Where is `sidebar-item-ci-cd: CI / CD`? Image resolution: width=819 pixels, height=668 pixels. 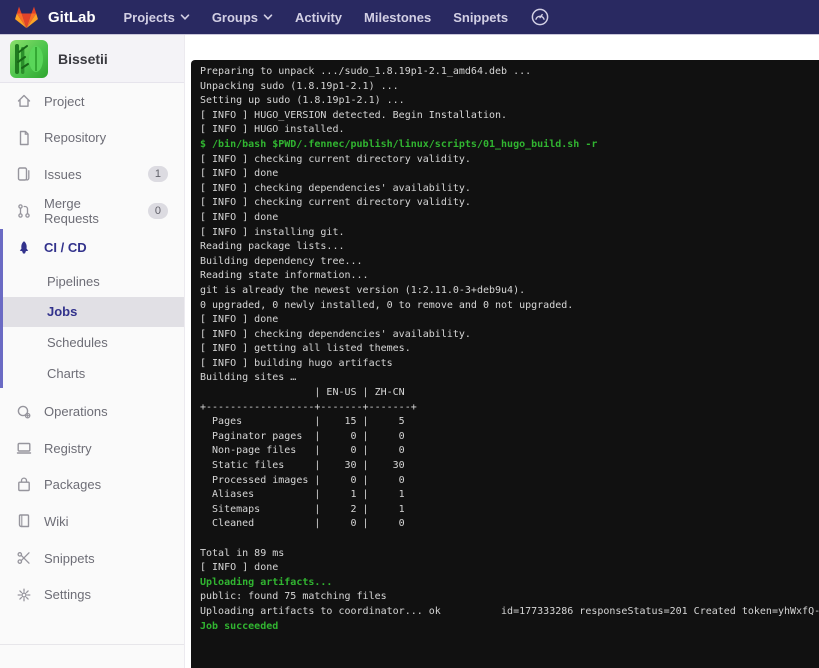
sidebar-item-ci-cd: CI / CD is located at coordinates (93, 247).